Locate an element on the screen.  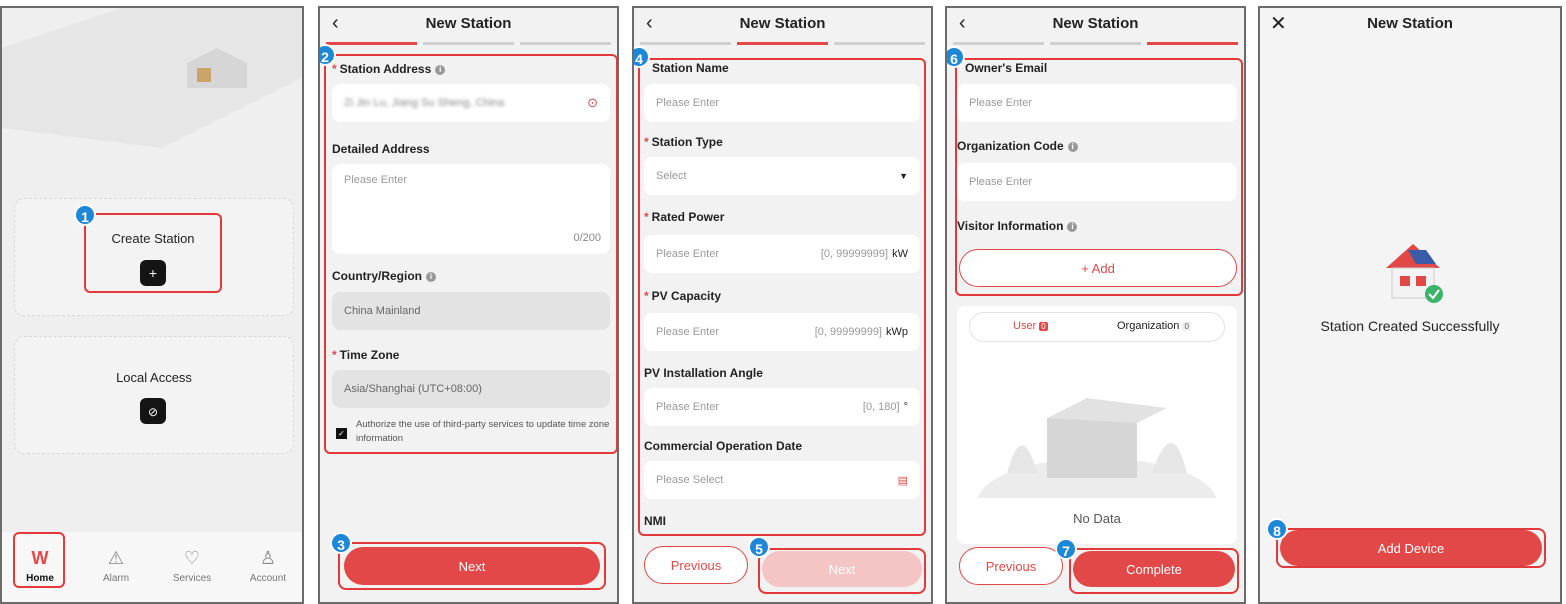
tab-organization: Organization 0 is located at coordinates (1154, 326).